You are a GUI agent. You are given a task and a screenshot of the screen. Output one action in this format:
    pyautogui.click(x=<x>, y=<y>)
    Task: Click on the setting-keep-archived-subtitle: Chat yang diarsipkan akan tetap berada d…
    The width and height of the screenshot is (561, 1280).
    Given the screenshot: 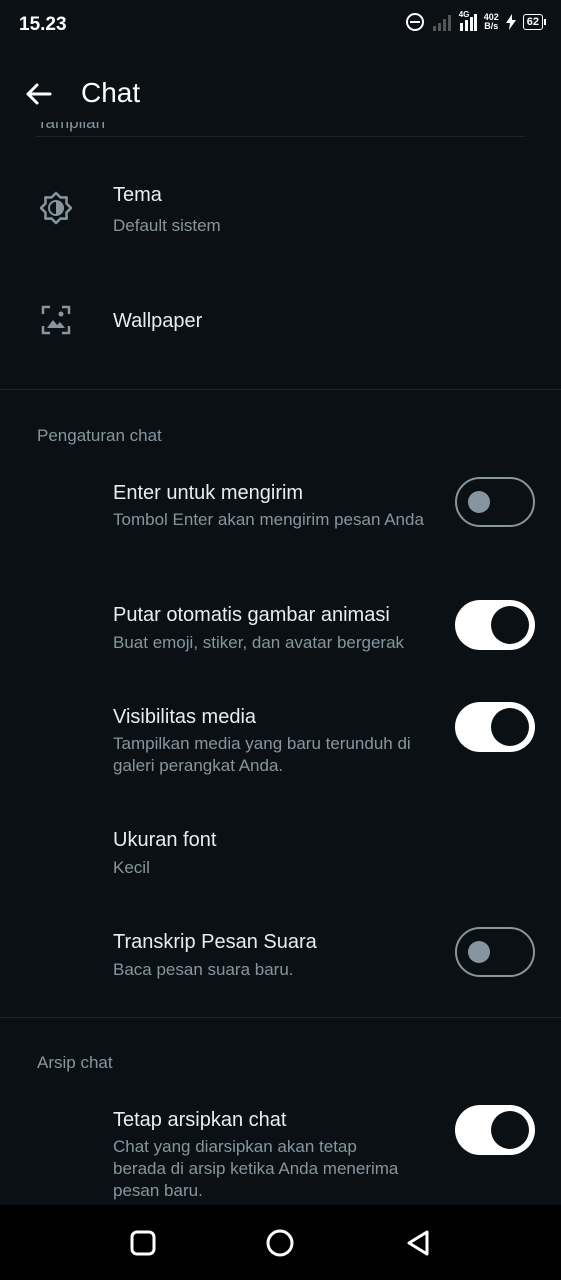 What is the action you would take?
    pyautogui.click(x=256, y=1168)
    